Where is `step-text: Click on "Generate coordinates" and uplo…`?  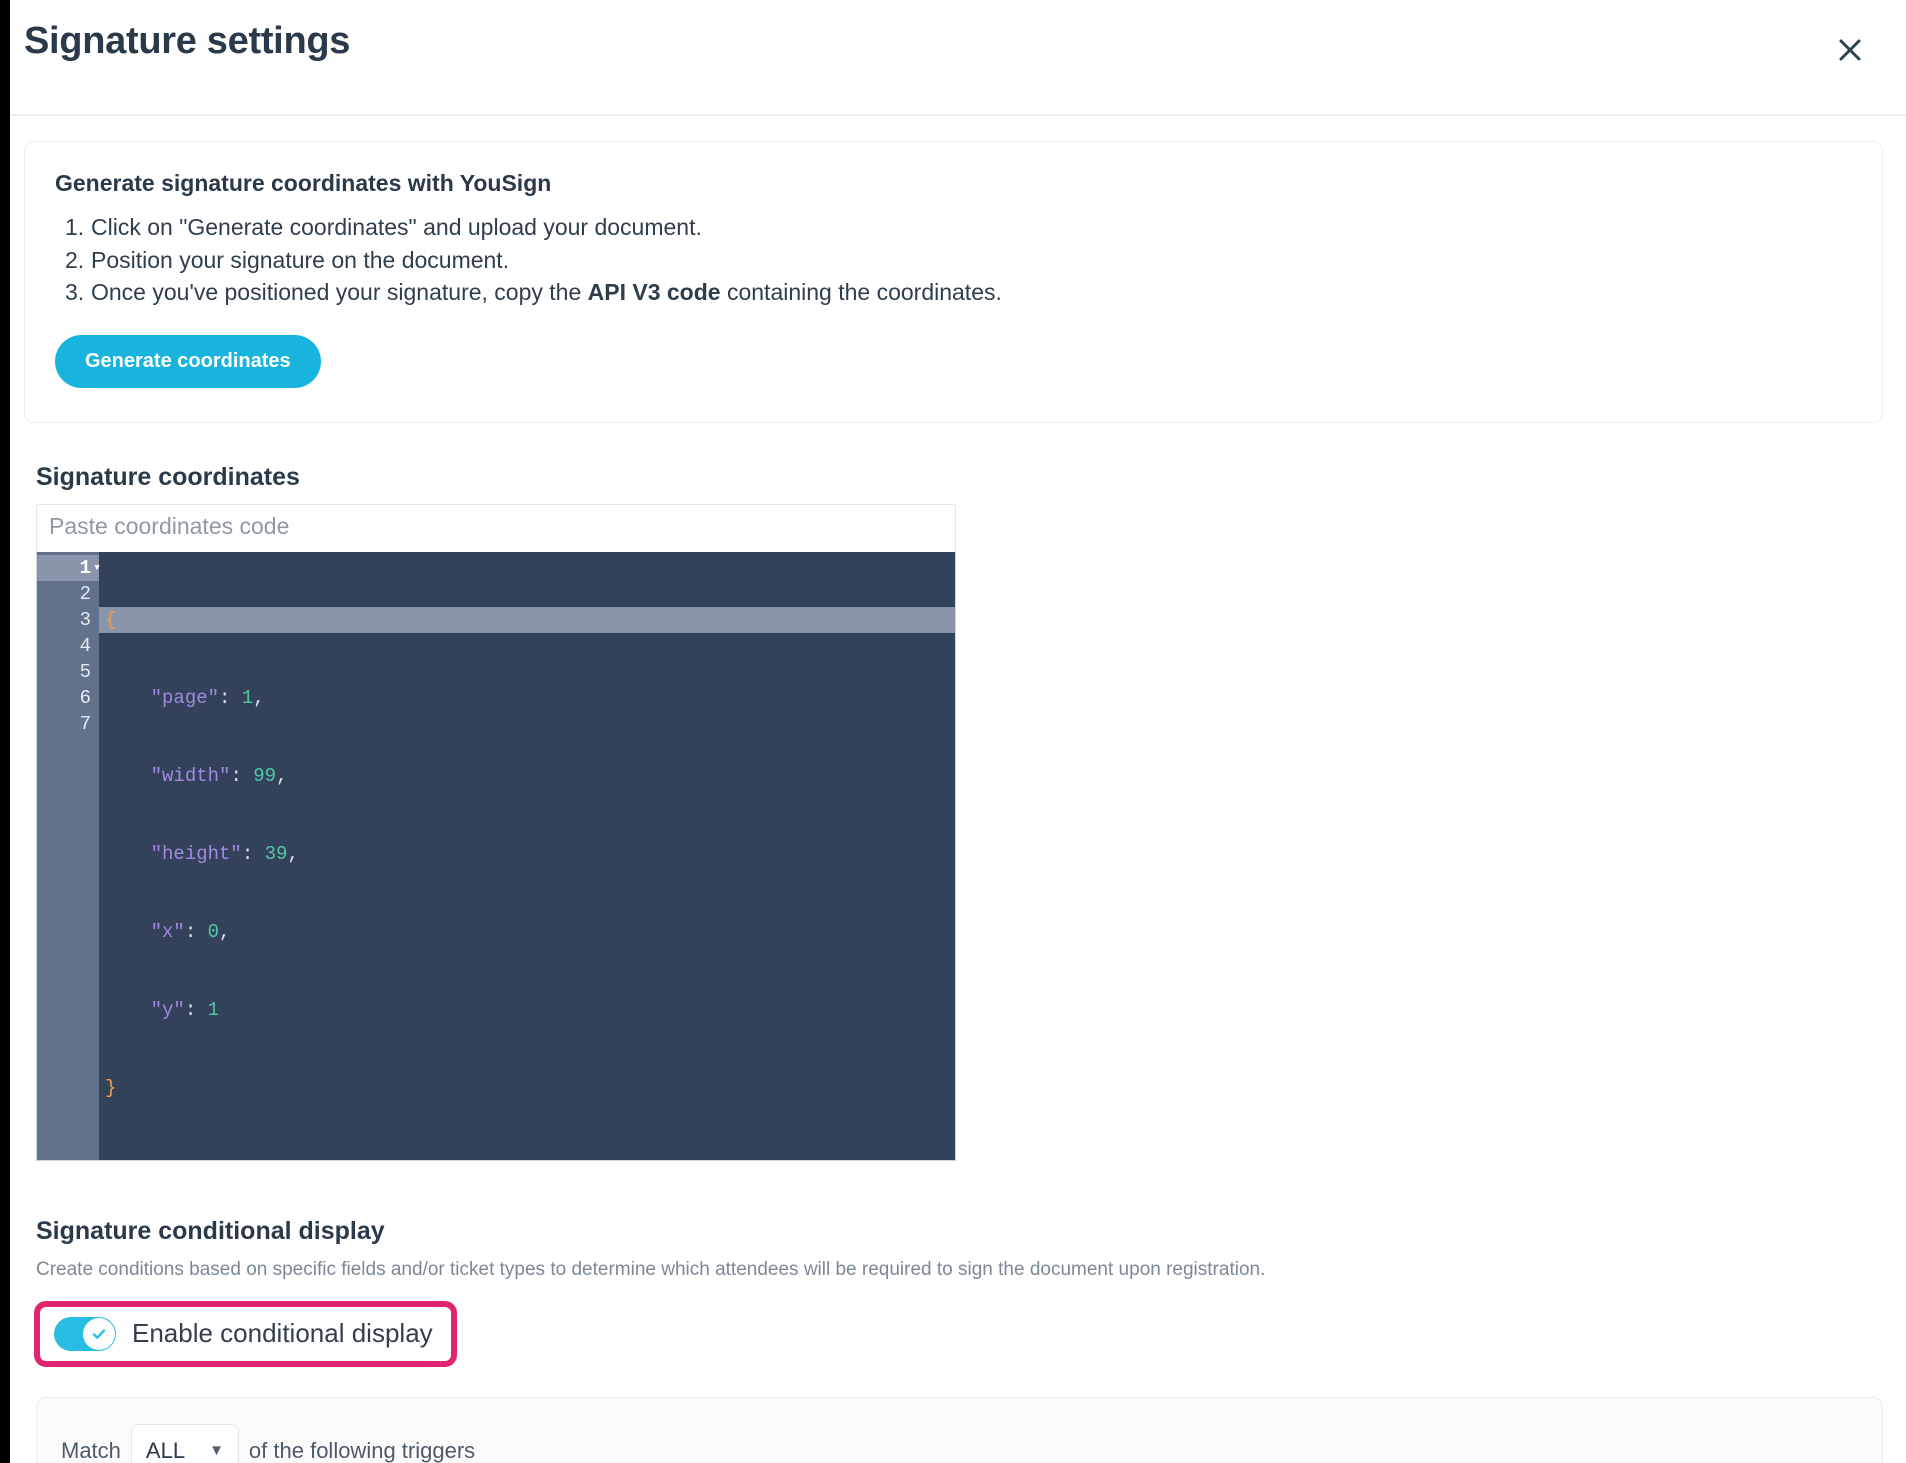
step-text: Click on "Generate coordinates" and uplo… is located at coordinates (396, 227).